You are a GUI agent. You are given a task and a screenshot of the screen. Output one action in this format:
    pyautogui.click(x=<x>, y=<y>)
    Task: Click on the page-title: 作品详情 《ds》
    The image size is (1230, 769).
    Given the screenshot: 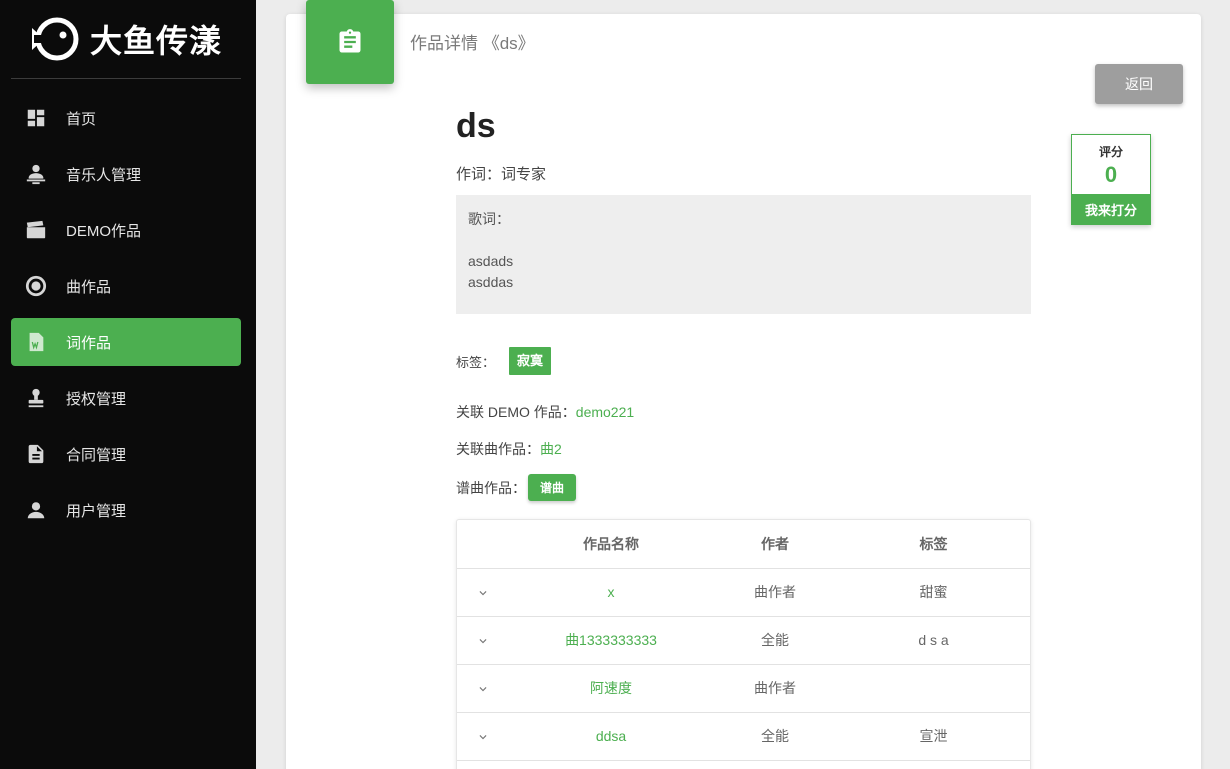 What is the action you would take?
    pyautogui.click(x=472, y=43)
    